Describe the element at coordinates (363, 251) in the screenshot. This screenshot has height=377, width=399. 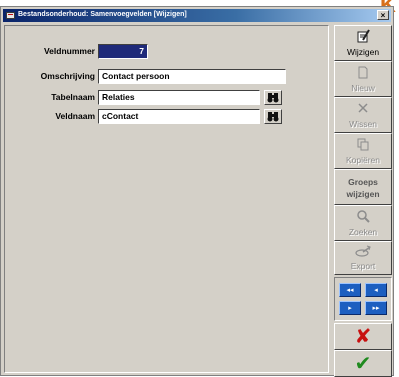
I see `export-icon` at that location.